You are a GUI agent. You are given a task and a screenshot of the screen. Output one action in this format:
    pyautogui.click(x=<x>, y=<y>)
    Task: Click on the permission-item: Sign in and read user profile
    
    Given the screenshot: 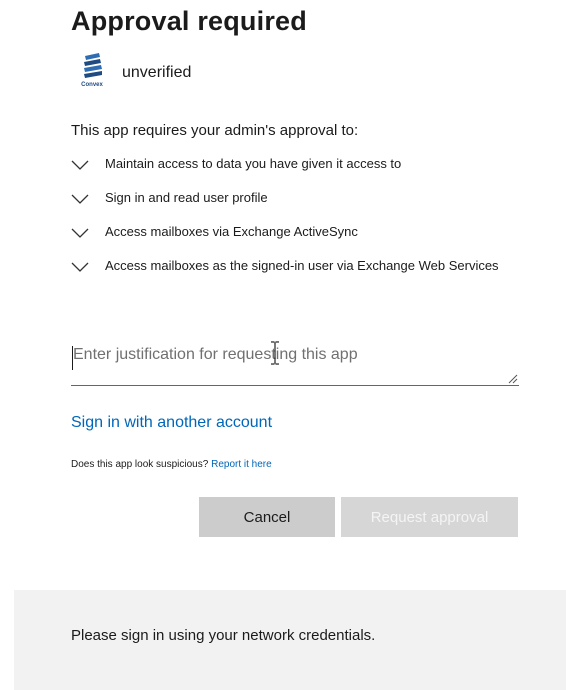 What is the action you would take?
    pyautogui.click(x=291, y=197)
    